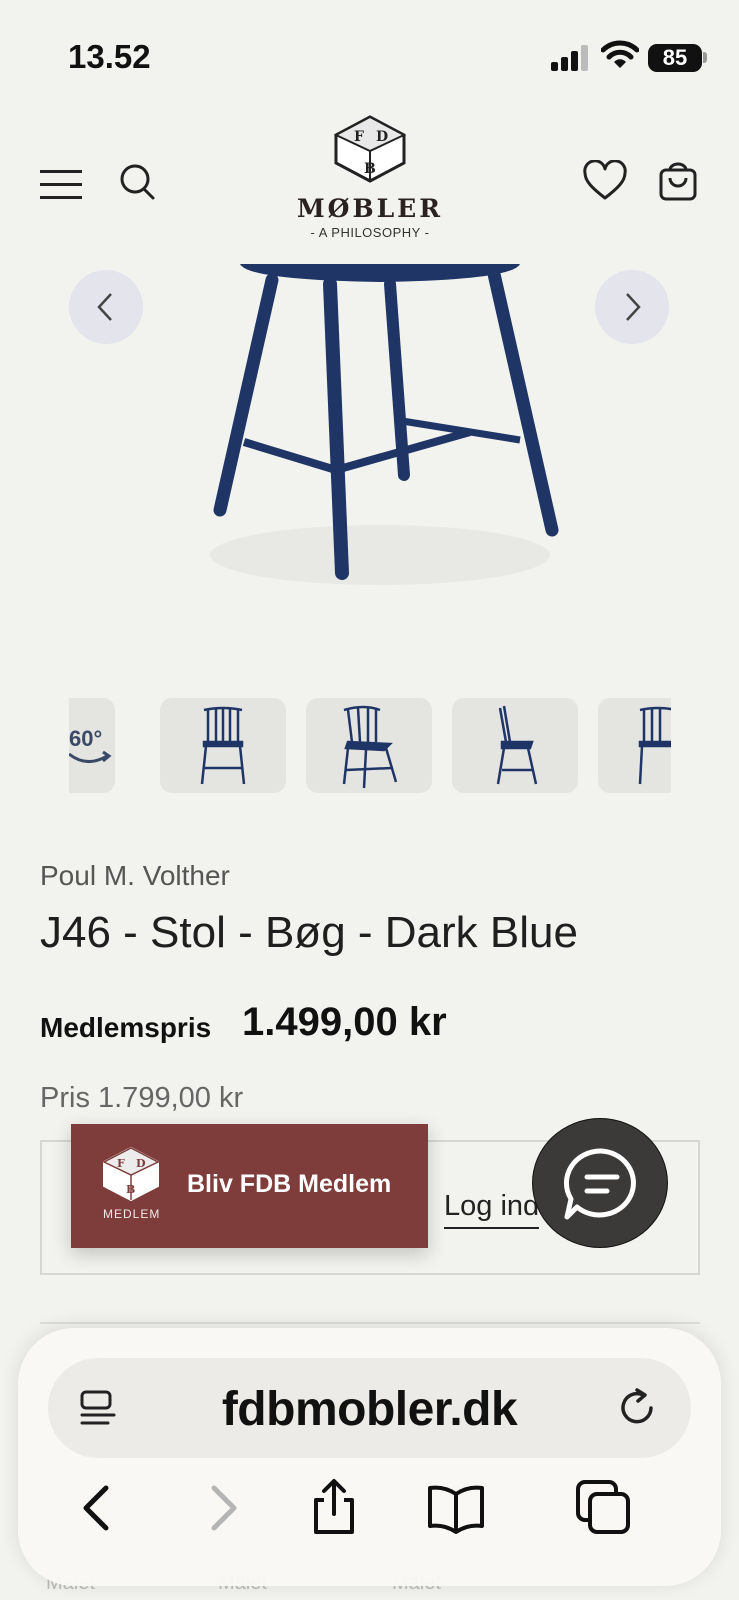  Describe the element at coordinates (637, 1408) in the screenshot. I see `reload-icon` at that location.